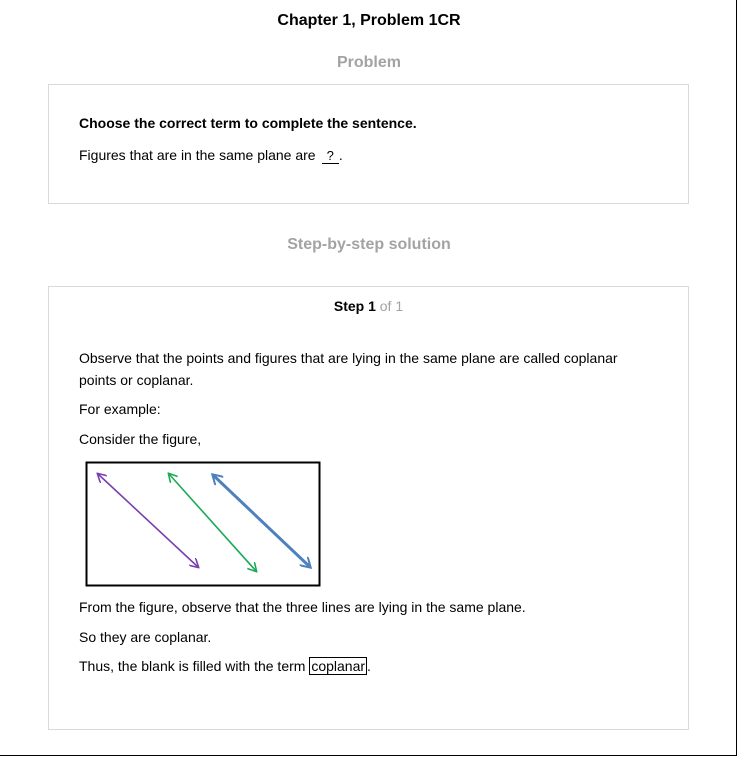 This screenshot has height=757, width=738. What do you see at coordinates (192, 666) in the screenshot?
I see `final-answer-prefix: Thus, the blank is filled with the term` at bounding box center [192, 666].